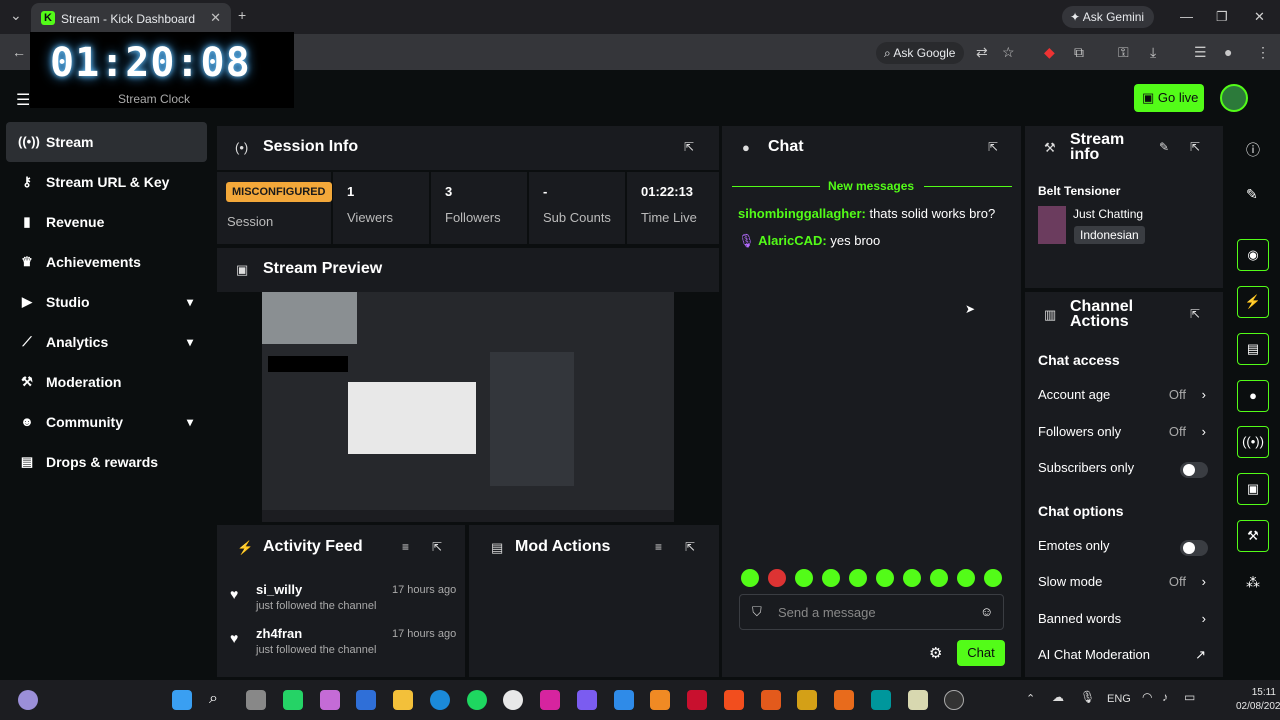 The image size is (1280, 720). I want to click on sidebar-item-studio: ▶ Studio ▾, so click(106, 302).